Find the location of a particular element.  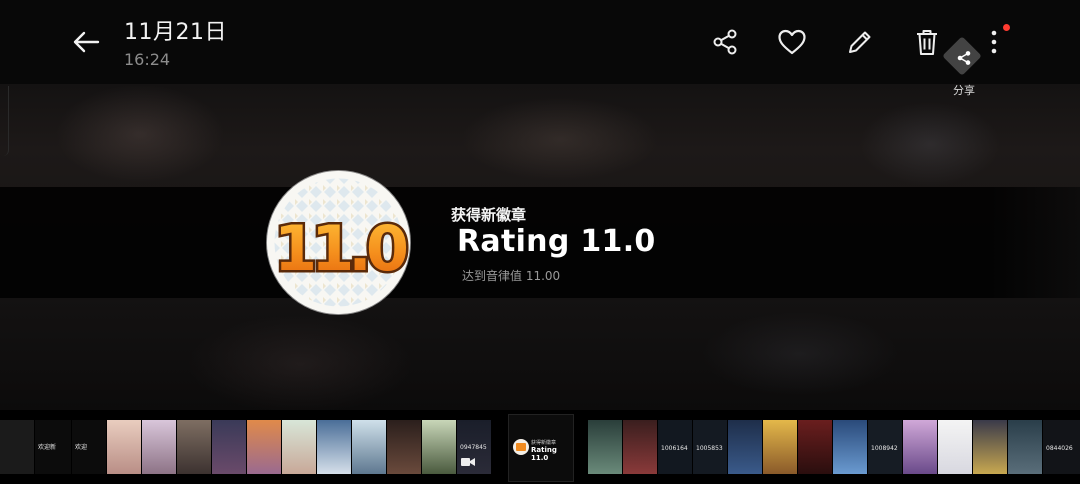

current-thumbnail: 获得新徽章 Rating 11.0 is located at coordinates (541, 448).